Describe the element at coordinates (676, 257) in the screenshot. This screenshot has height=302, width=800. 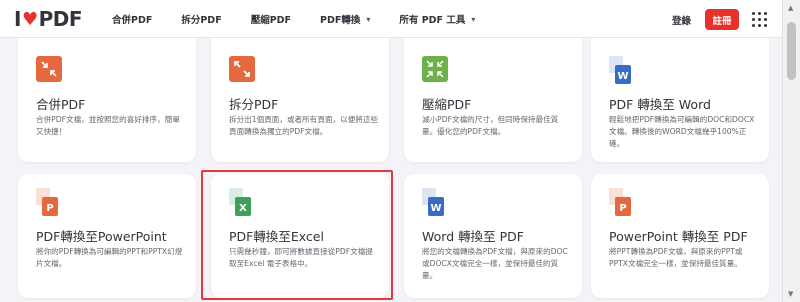
I see `tool-description: 將PPT轉換為PDF文檔，與原來的PPT或PPTX文檔完全一樣，並保持最佳質量。` at that location.